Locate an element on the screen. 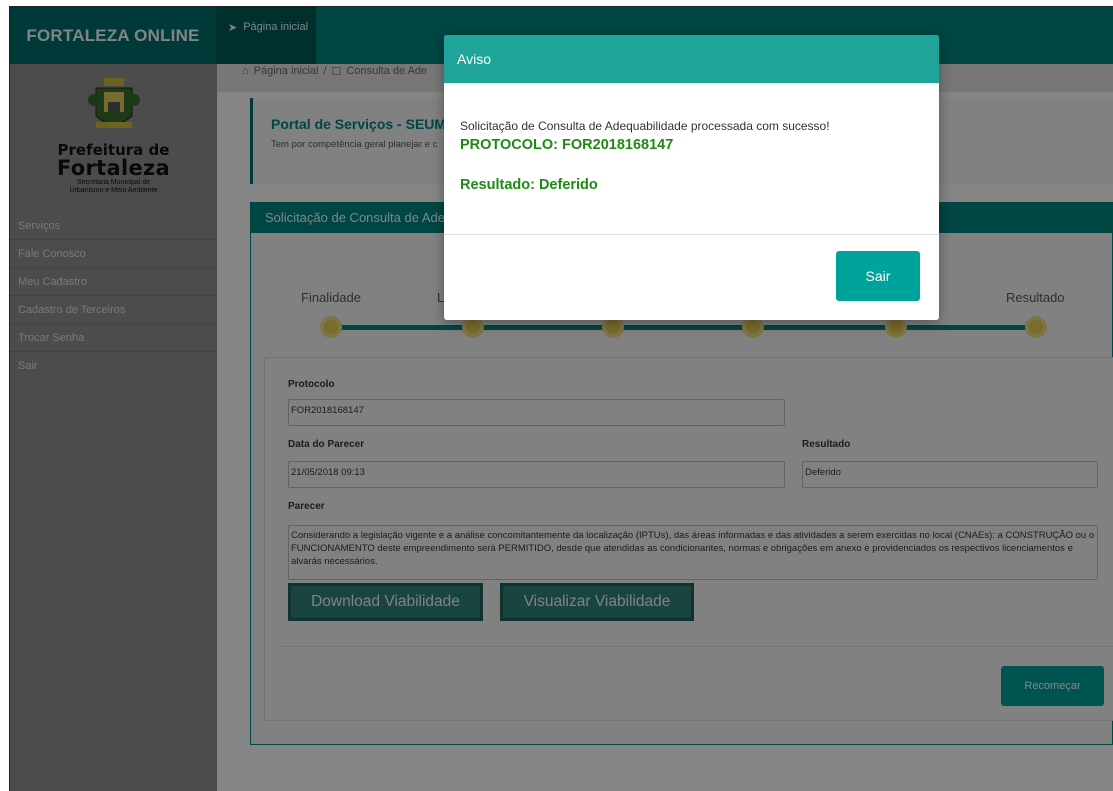  modal-protocolo: PROTOCOLO: FOR2018168147 is located at coordinates (567, 145).